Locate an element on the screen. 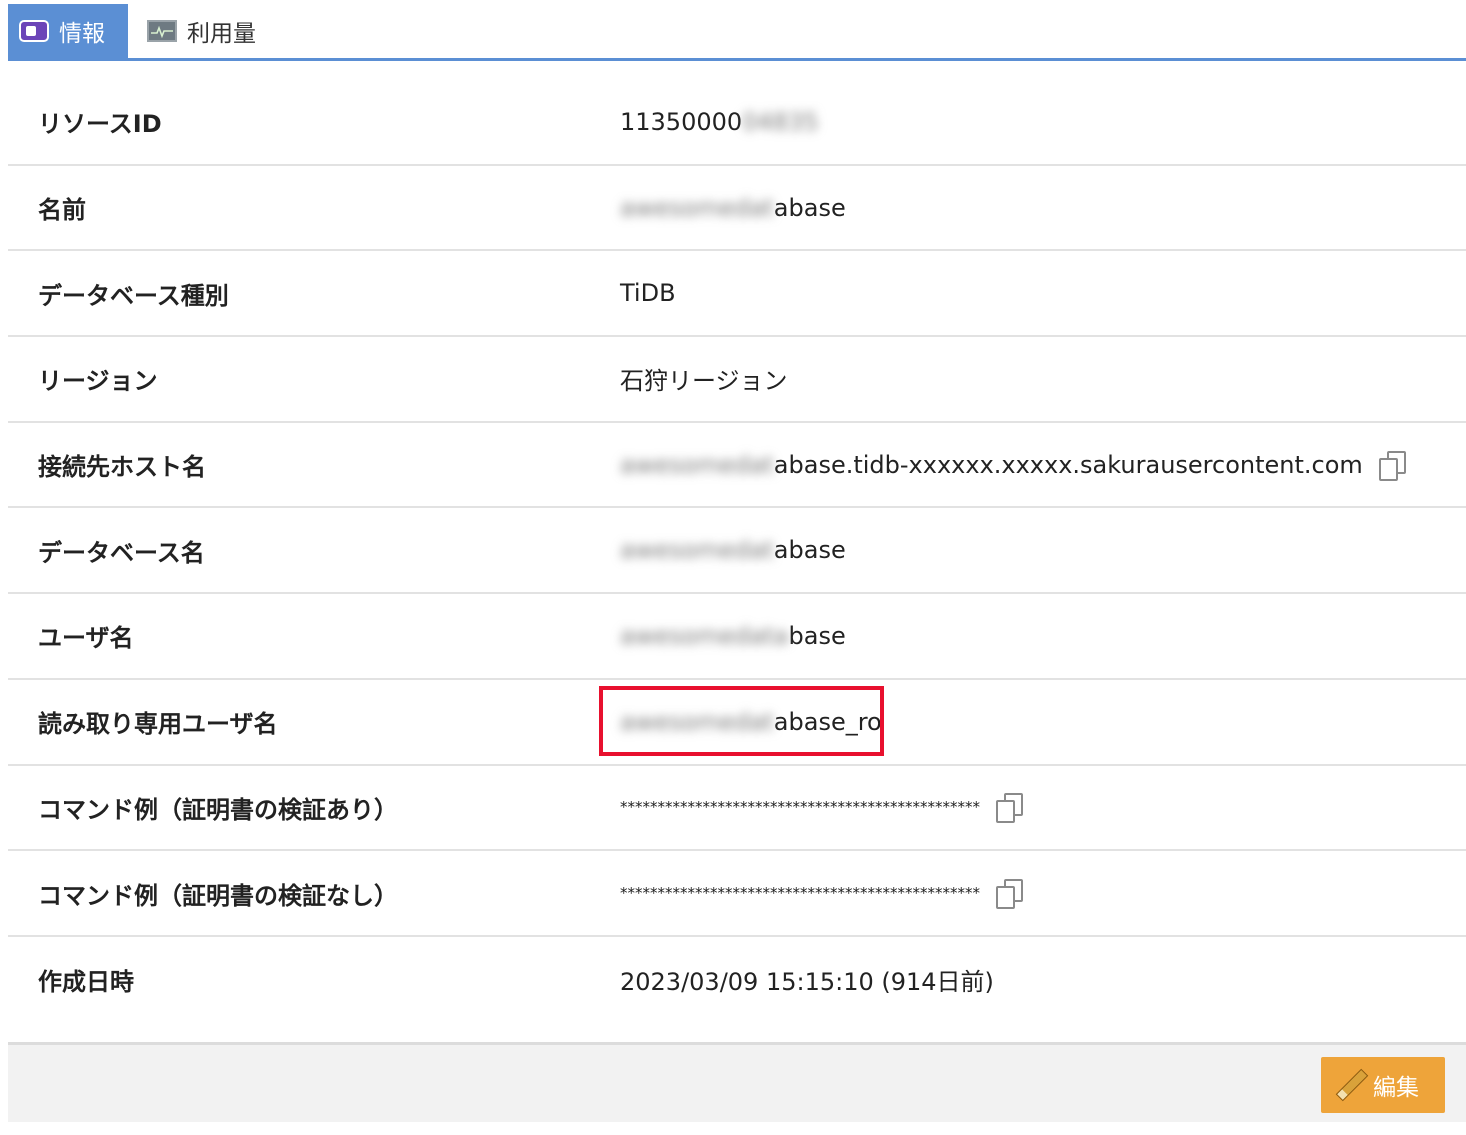 The height and width of the screenshot is (1135, 1466). resource-id-visible: 11350000 is located at coordinates (681, 121).